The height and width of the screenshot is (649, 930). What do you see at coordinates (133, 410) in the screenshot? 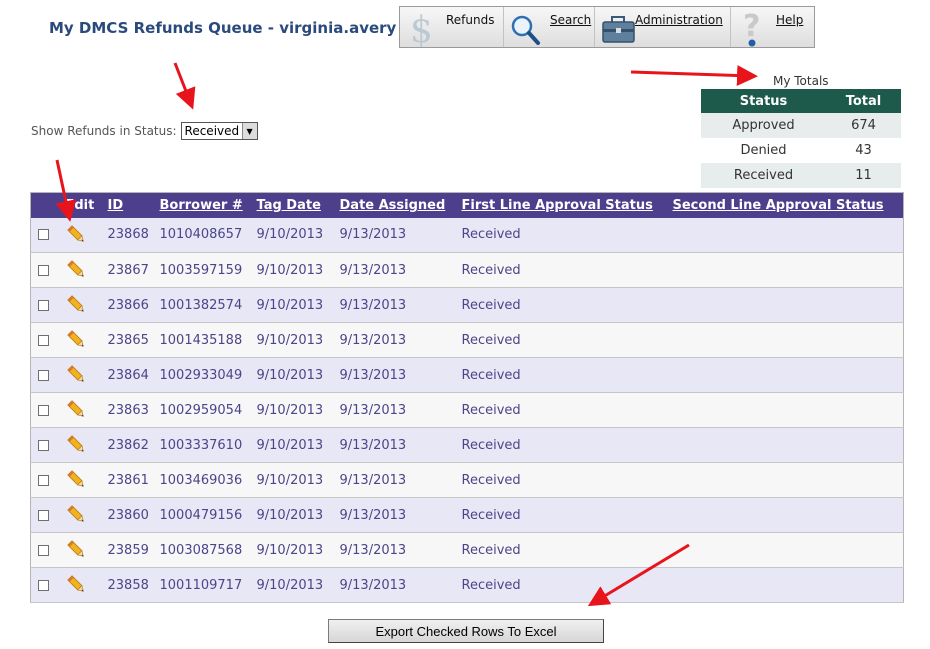
I see `cell-id: 23863` at bounding box center [133, 410].